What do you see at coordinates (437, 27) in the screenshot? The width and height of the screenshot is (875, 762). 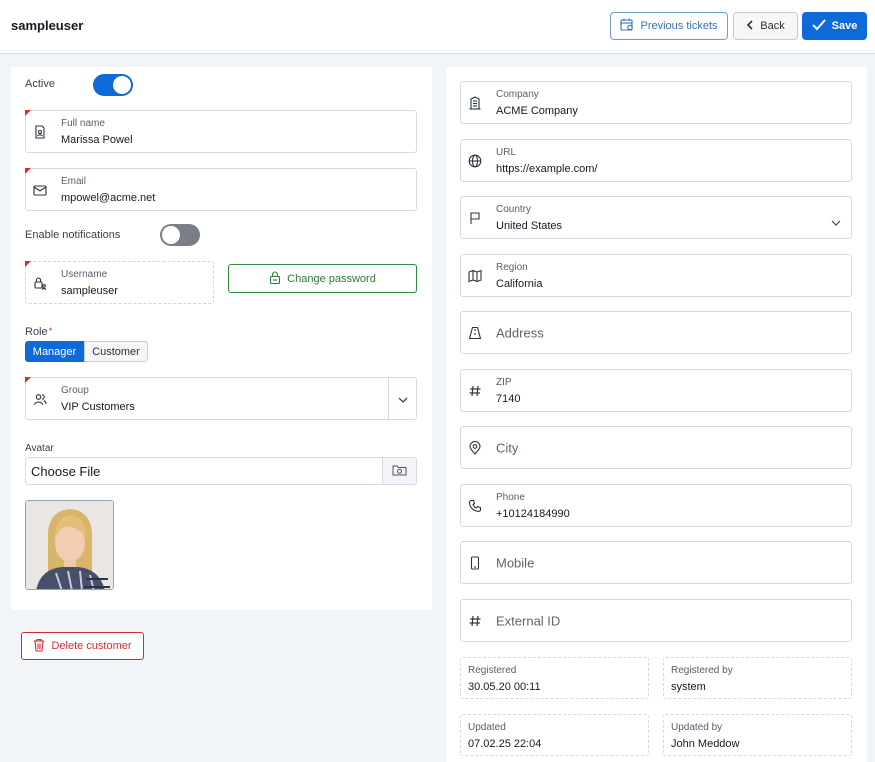 I see `top-bar: sampleuser Previous tickets Back Save` at bounding box center [437, 27].